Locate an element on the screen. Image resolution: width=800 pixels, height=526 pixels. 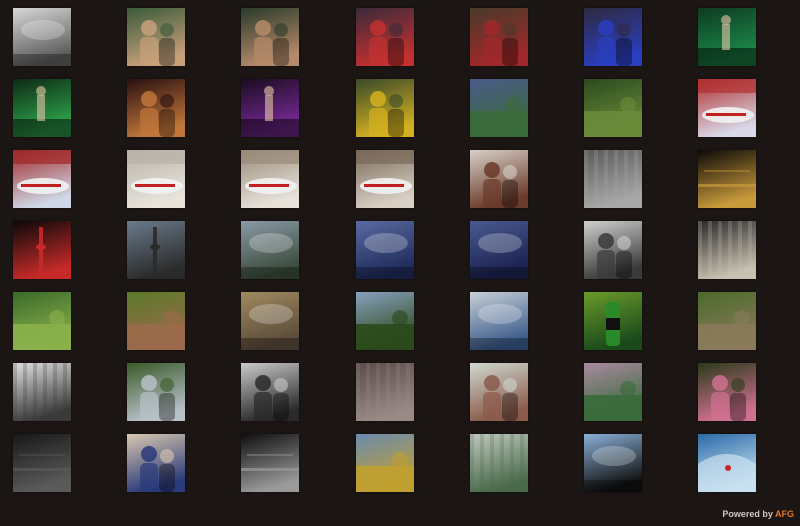
thumb-misty-hills is located at coordinates (613, 392).